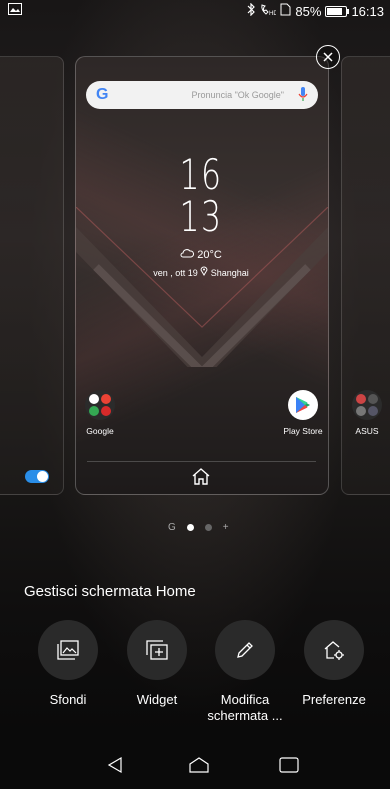  I want to click on date-text: ven , ott 19, so click(175, 273).